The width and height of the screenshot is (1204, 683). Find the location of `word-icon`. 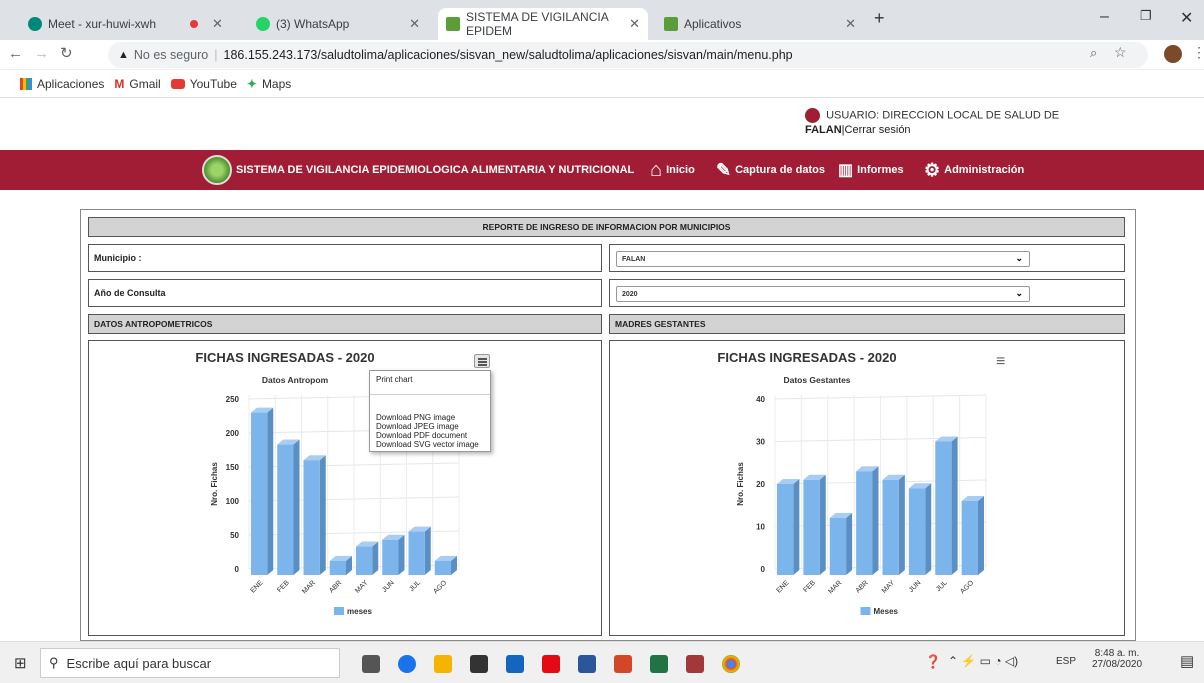

word-icon is located at coordinates (587, 664).